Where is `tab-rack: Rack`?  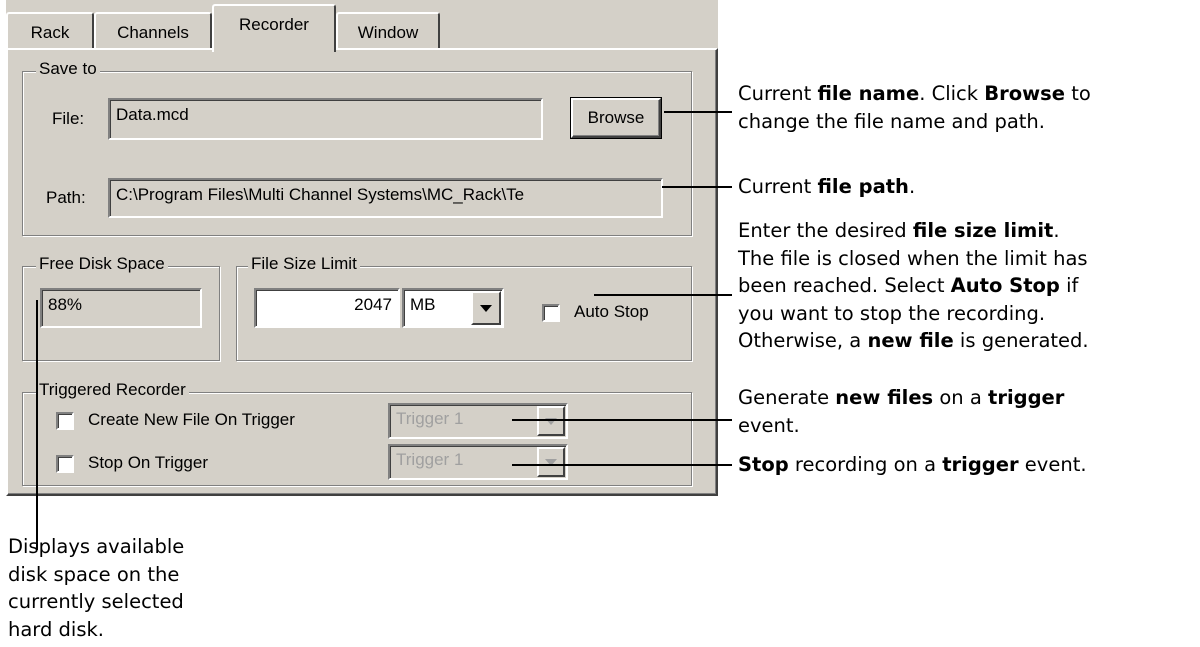 tab-rack: Rack is located at coordinates (50, 31).